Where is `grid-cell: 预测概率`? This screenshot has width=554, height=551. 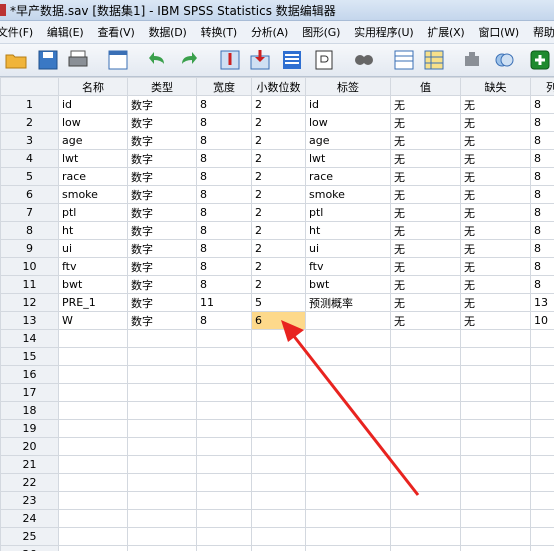 grid-cell: 预测概率 is located at coordinates (348, 302).